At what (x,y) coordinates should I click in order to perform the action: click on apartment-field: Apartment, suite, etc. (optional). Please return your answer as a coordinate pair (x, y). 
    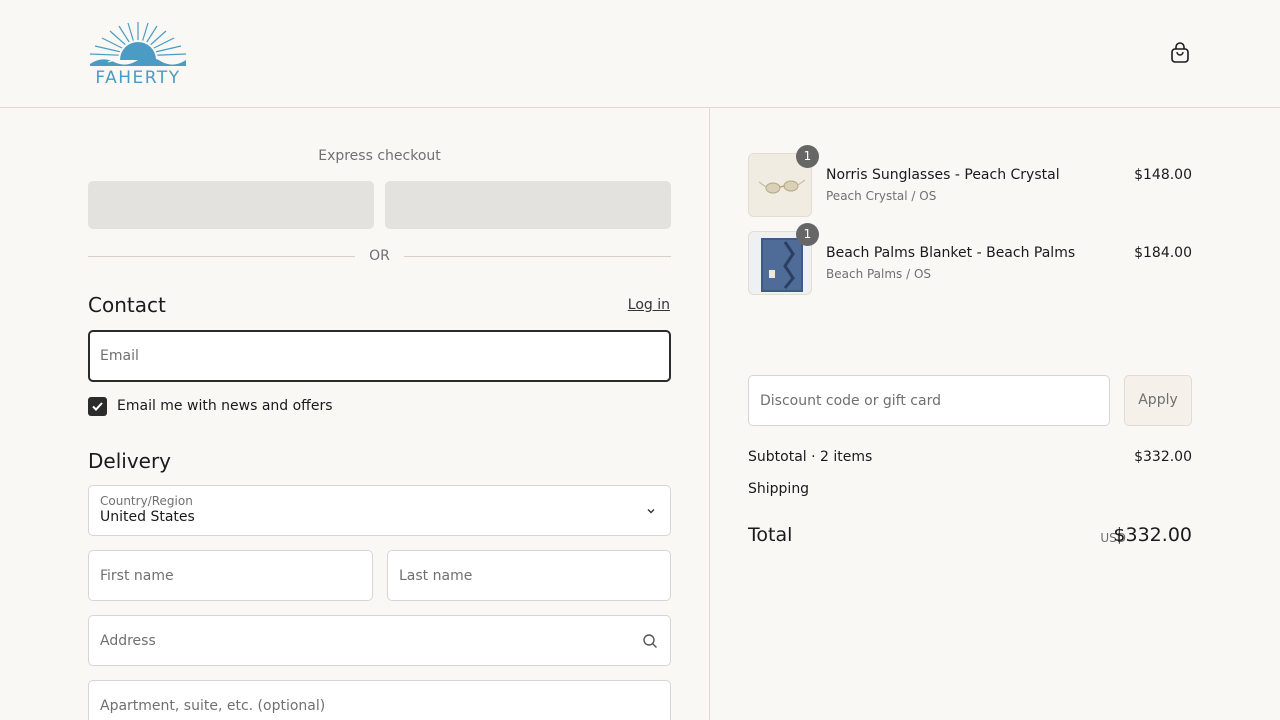
    Looking at the image, I should click on (379, 700).